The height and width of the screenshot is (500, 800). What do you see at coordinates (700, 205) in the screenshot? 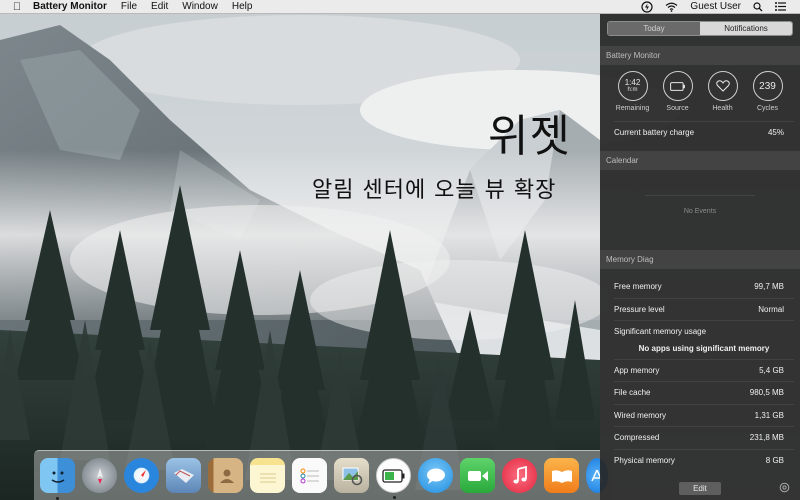
I see `no-events-text: No Events` at bounding box center [700, 205].